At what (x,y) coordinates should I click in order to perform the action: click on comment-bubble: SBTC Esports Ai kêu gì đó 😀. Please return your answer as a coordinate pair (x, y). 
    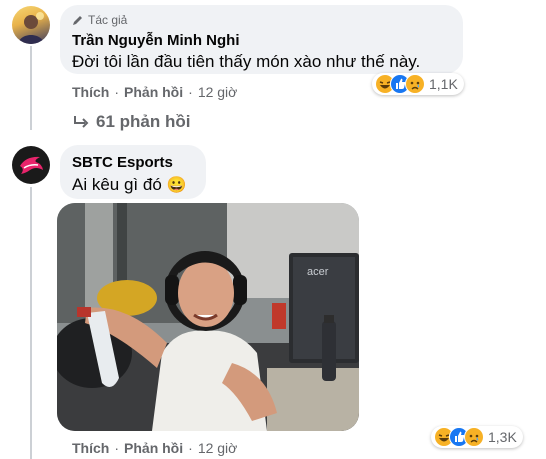
    Looking at the image, I should click on (133, 172).